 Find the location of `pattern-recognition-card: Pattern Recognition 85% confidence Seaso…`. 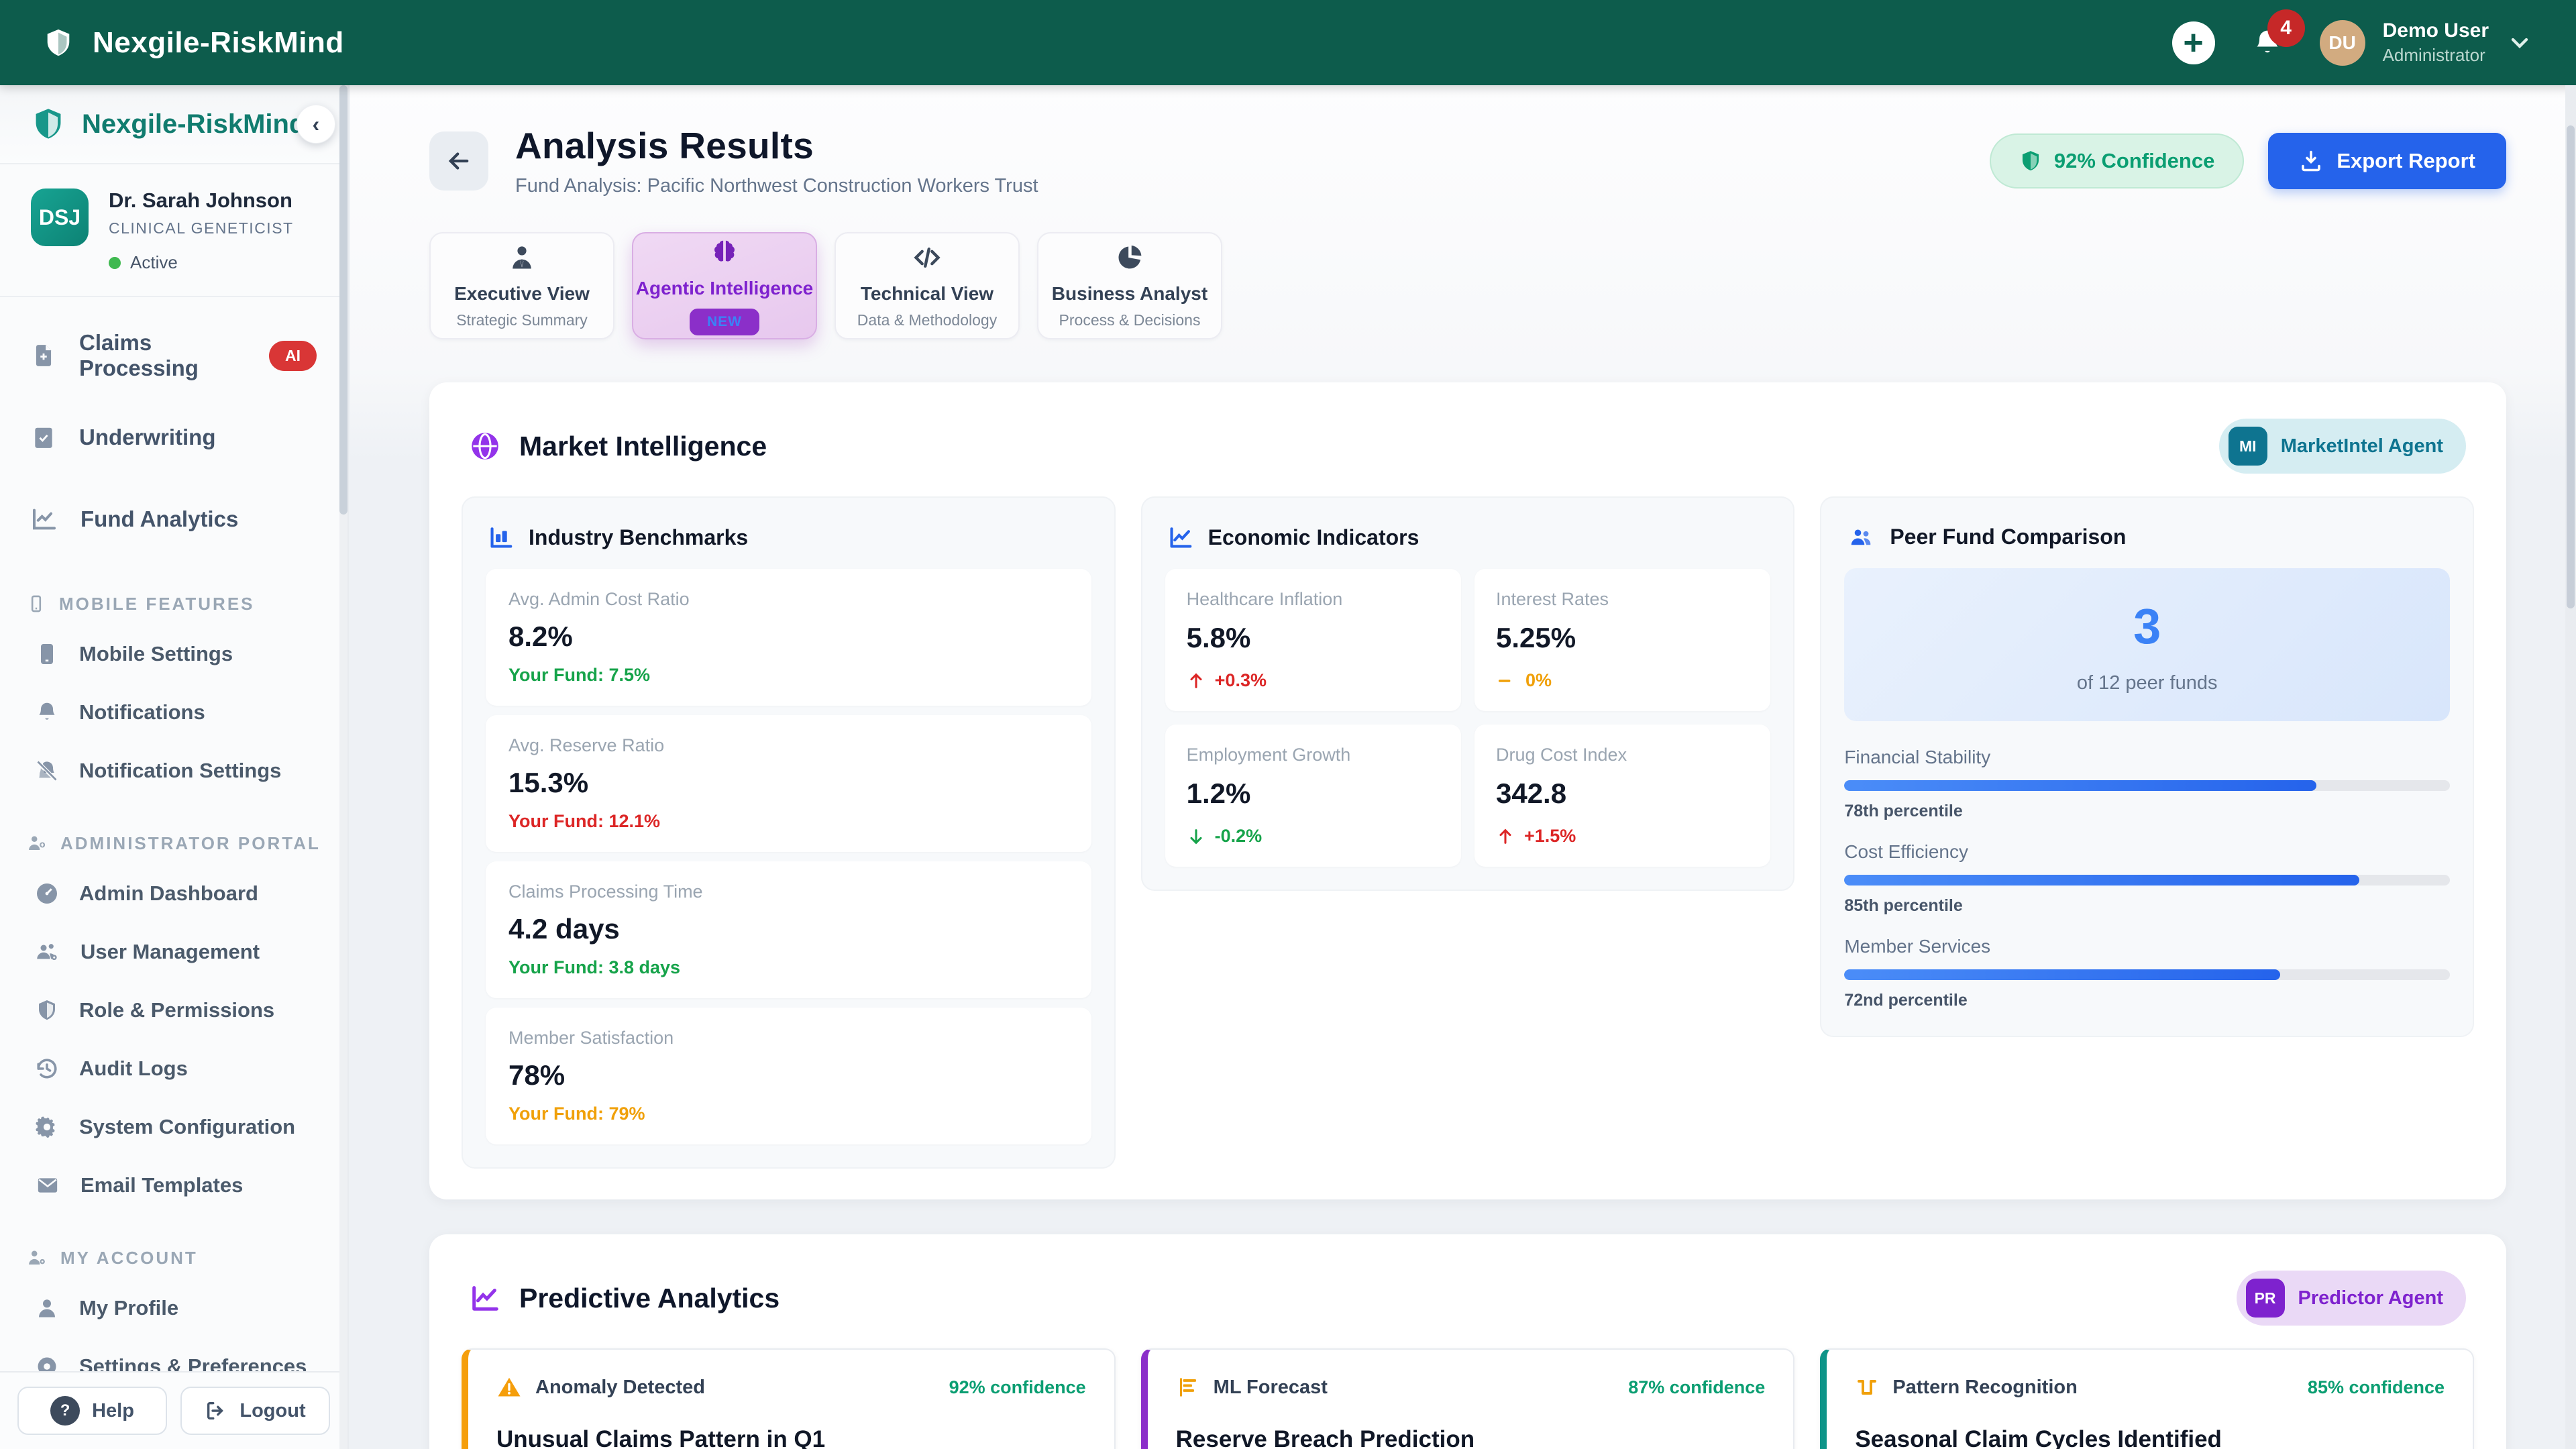

pattern-recognition-card: Pattern Recognition 85% confidence Seaso… is located at coordinates (2147, 1398).